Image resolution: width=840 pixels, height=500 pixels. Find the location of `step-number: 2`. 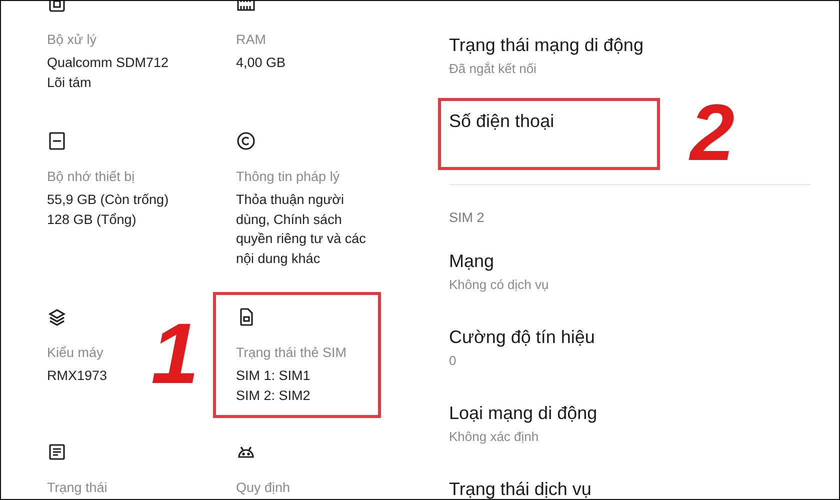

step-number: 2 is located at coordinates (712, 133).